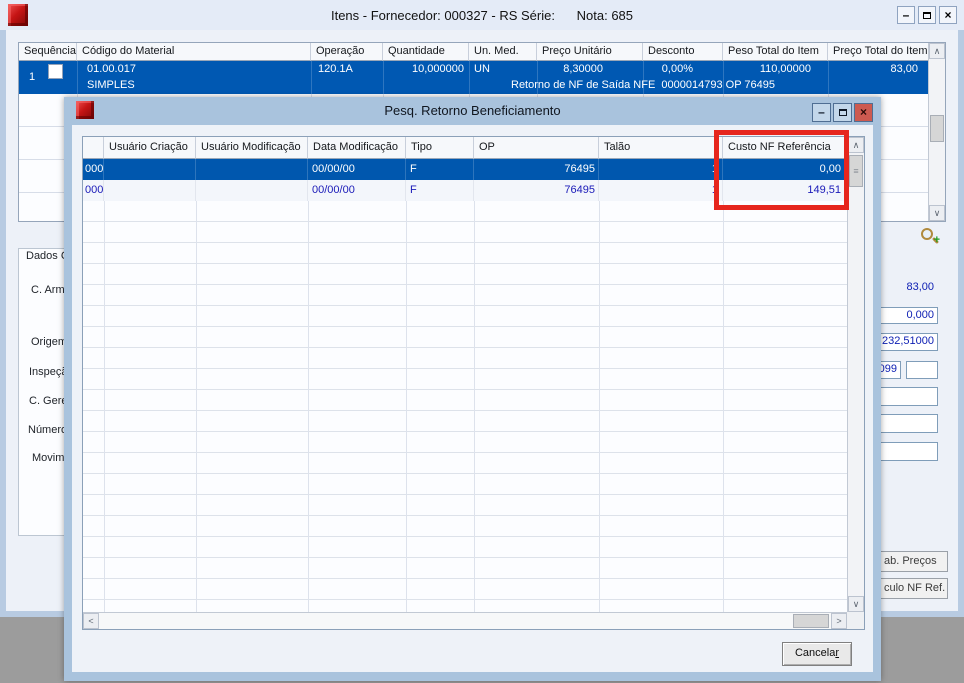 Image resolution: width=964 pixels, height=683 pixels. I want to click on field-extra-input, so click(922, 370).